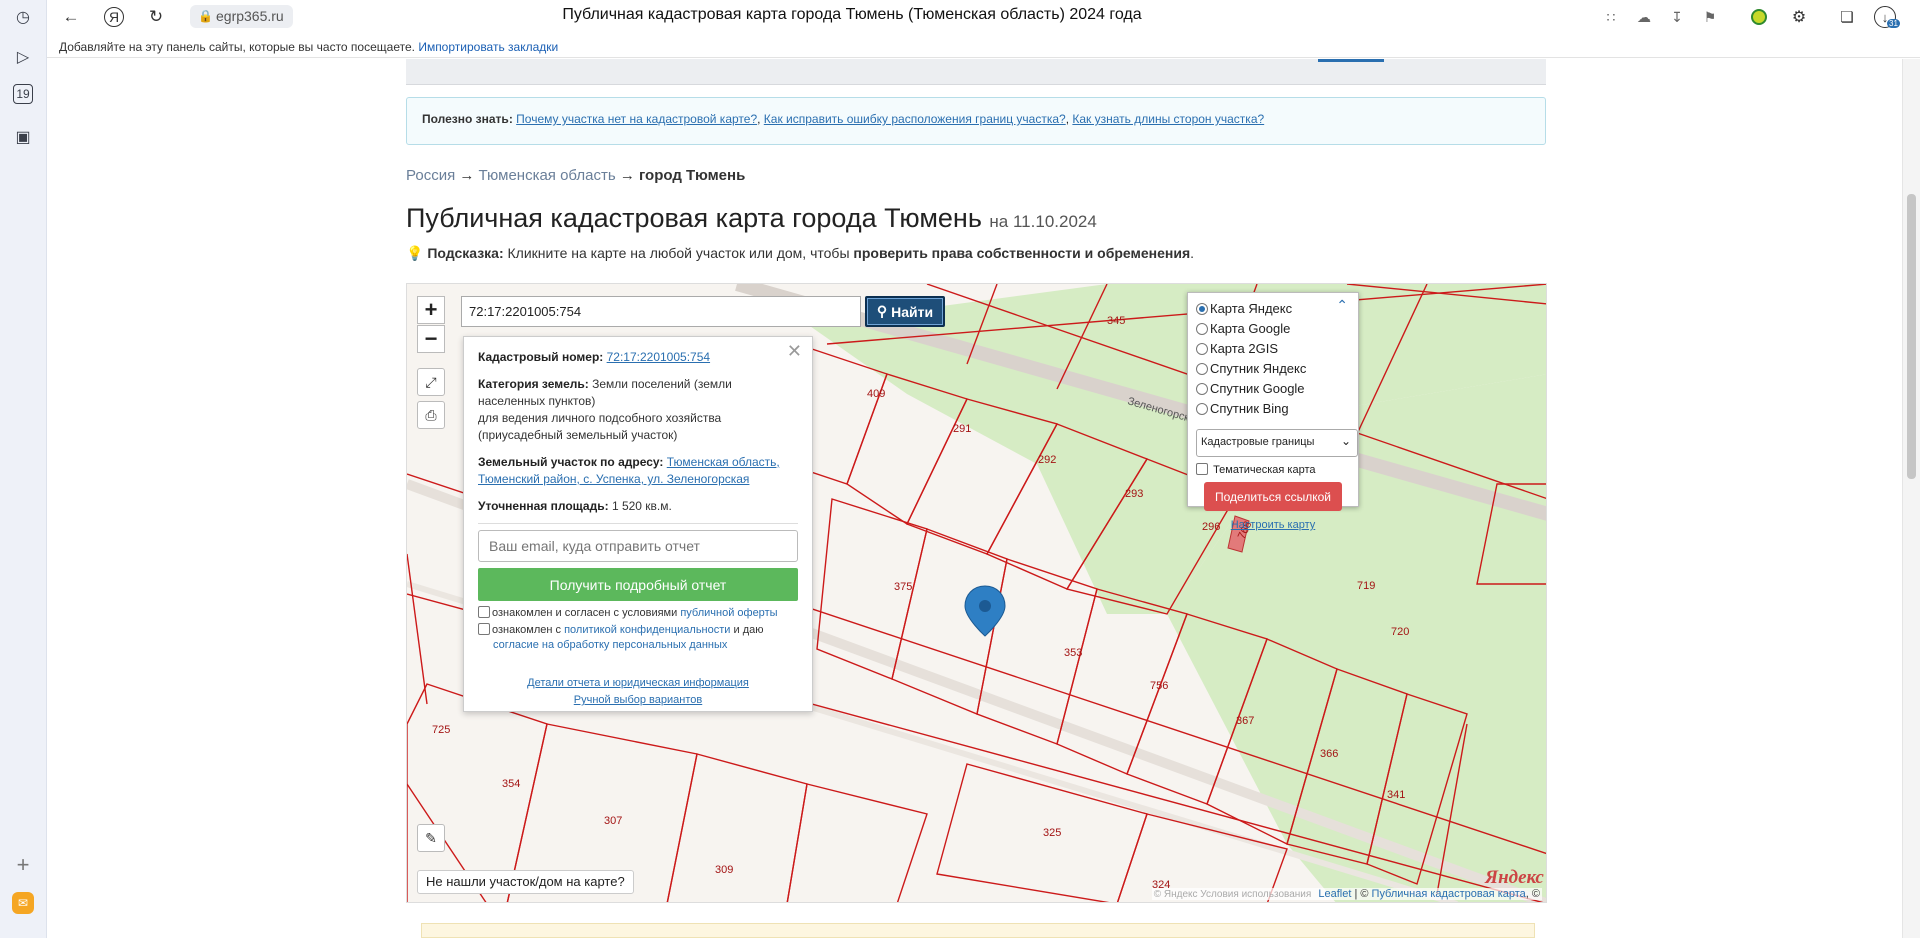  What do you see at coordinates (1116, 321) in the screenshot?
I see `parcel-label: 345` at bounding box center [1116, 321].